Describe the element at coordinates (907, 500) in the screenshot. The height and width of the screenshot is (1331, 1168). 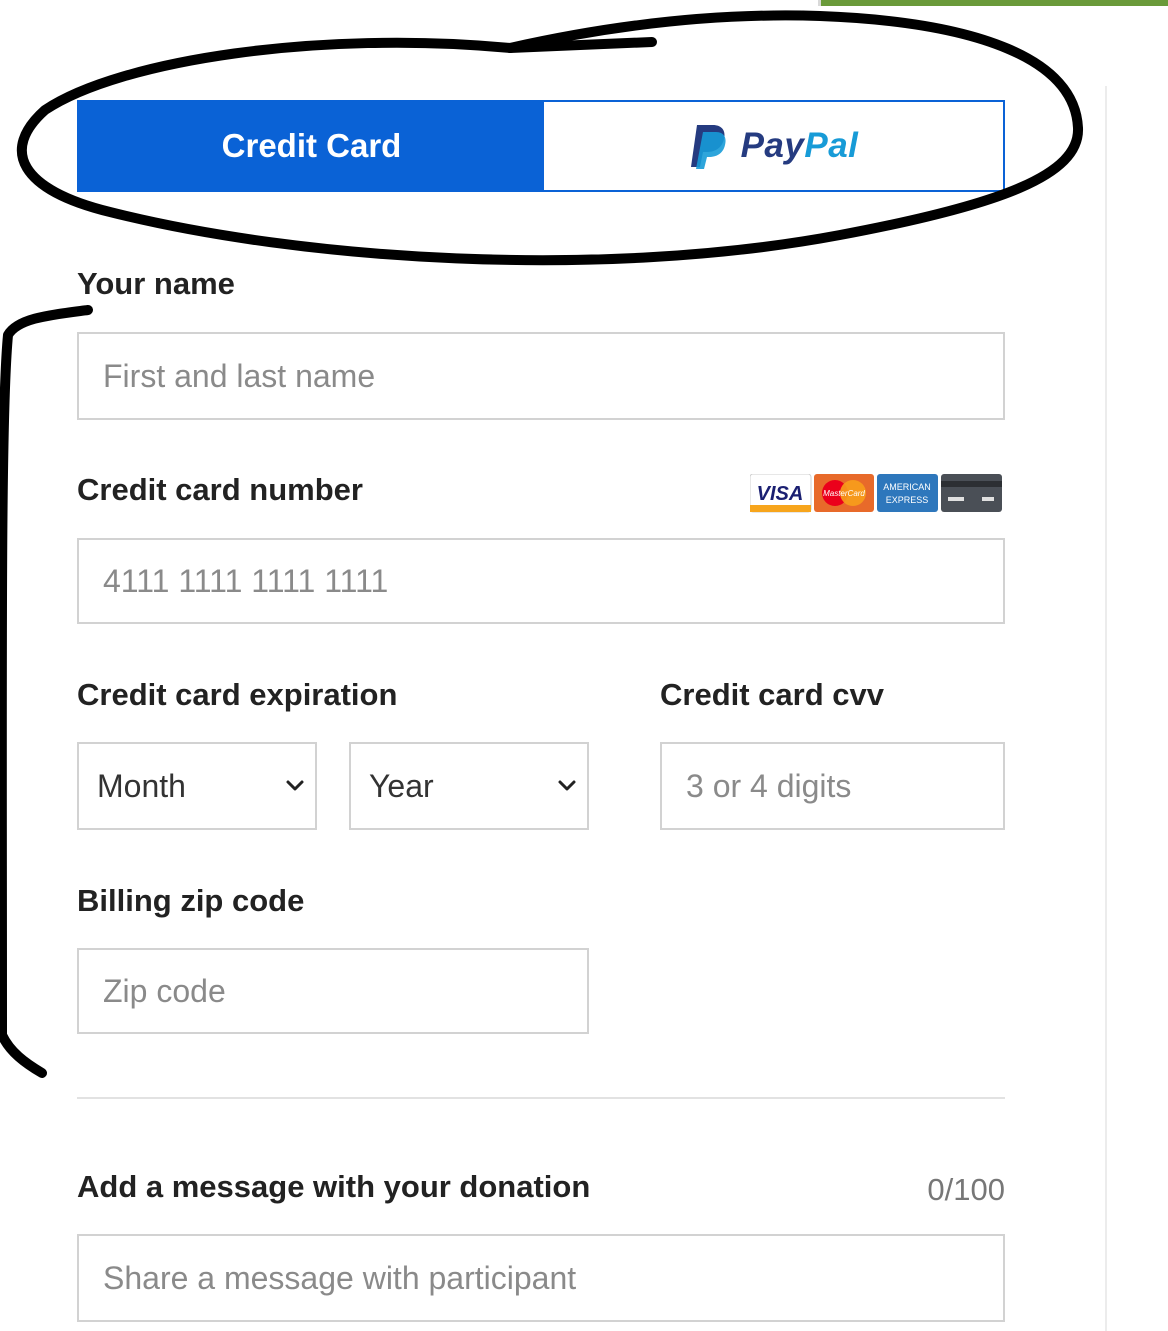
I see `amex-text-2: EXPRESS` at that location.